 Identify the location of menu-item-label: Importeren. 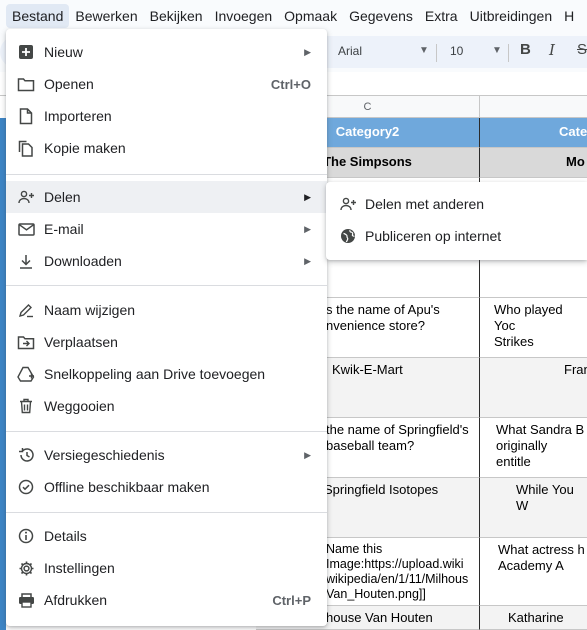
(78, 116).